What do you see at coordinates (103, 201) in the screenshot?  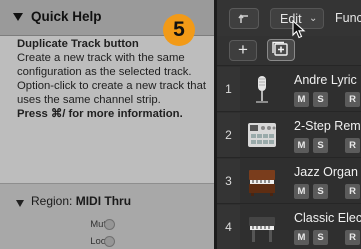 I see `region-name: MIDI Thru` at bounding box center [103, 201].